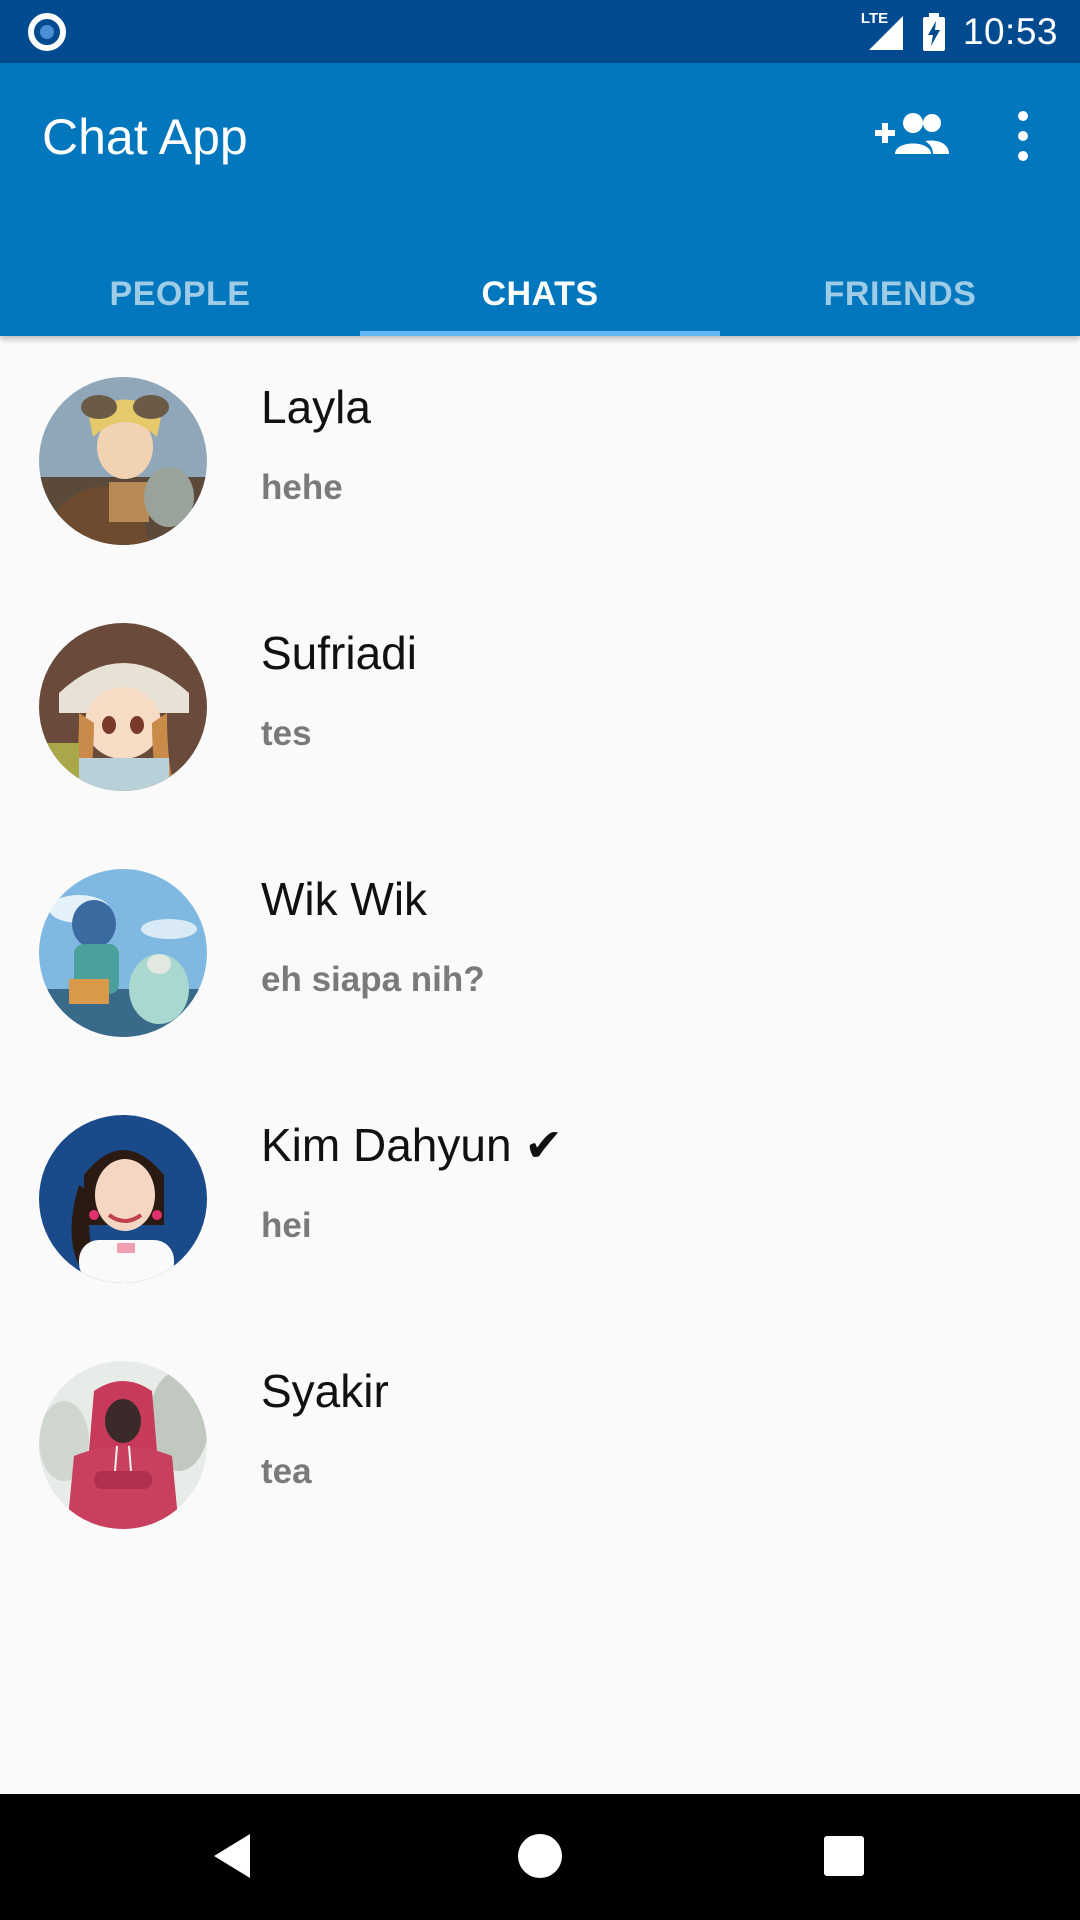 Image resolution: width=1080 pixels, height=1920 pixels. Describe the element at coordinates (882, 31) in the screenshot. I see `signal-lte-icon: LTE` at that location.